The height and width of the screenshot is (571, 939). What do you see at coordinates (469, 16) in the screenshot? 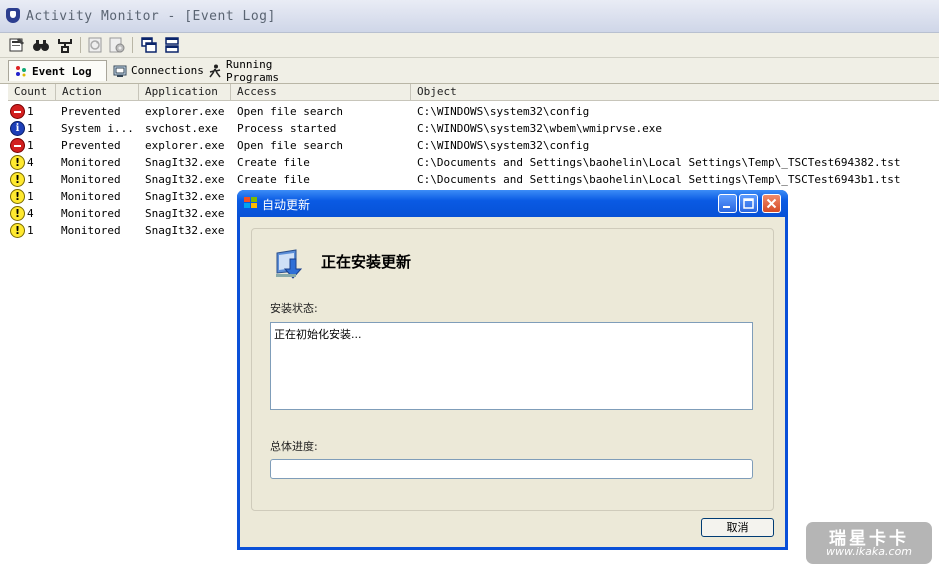
I see `window-title-bar: Activity Monitor - [Event Log]` at bounding box center [469, 16].